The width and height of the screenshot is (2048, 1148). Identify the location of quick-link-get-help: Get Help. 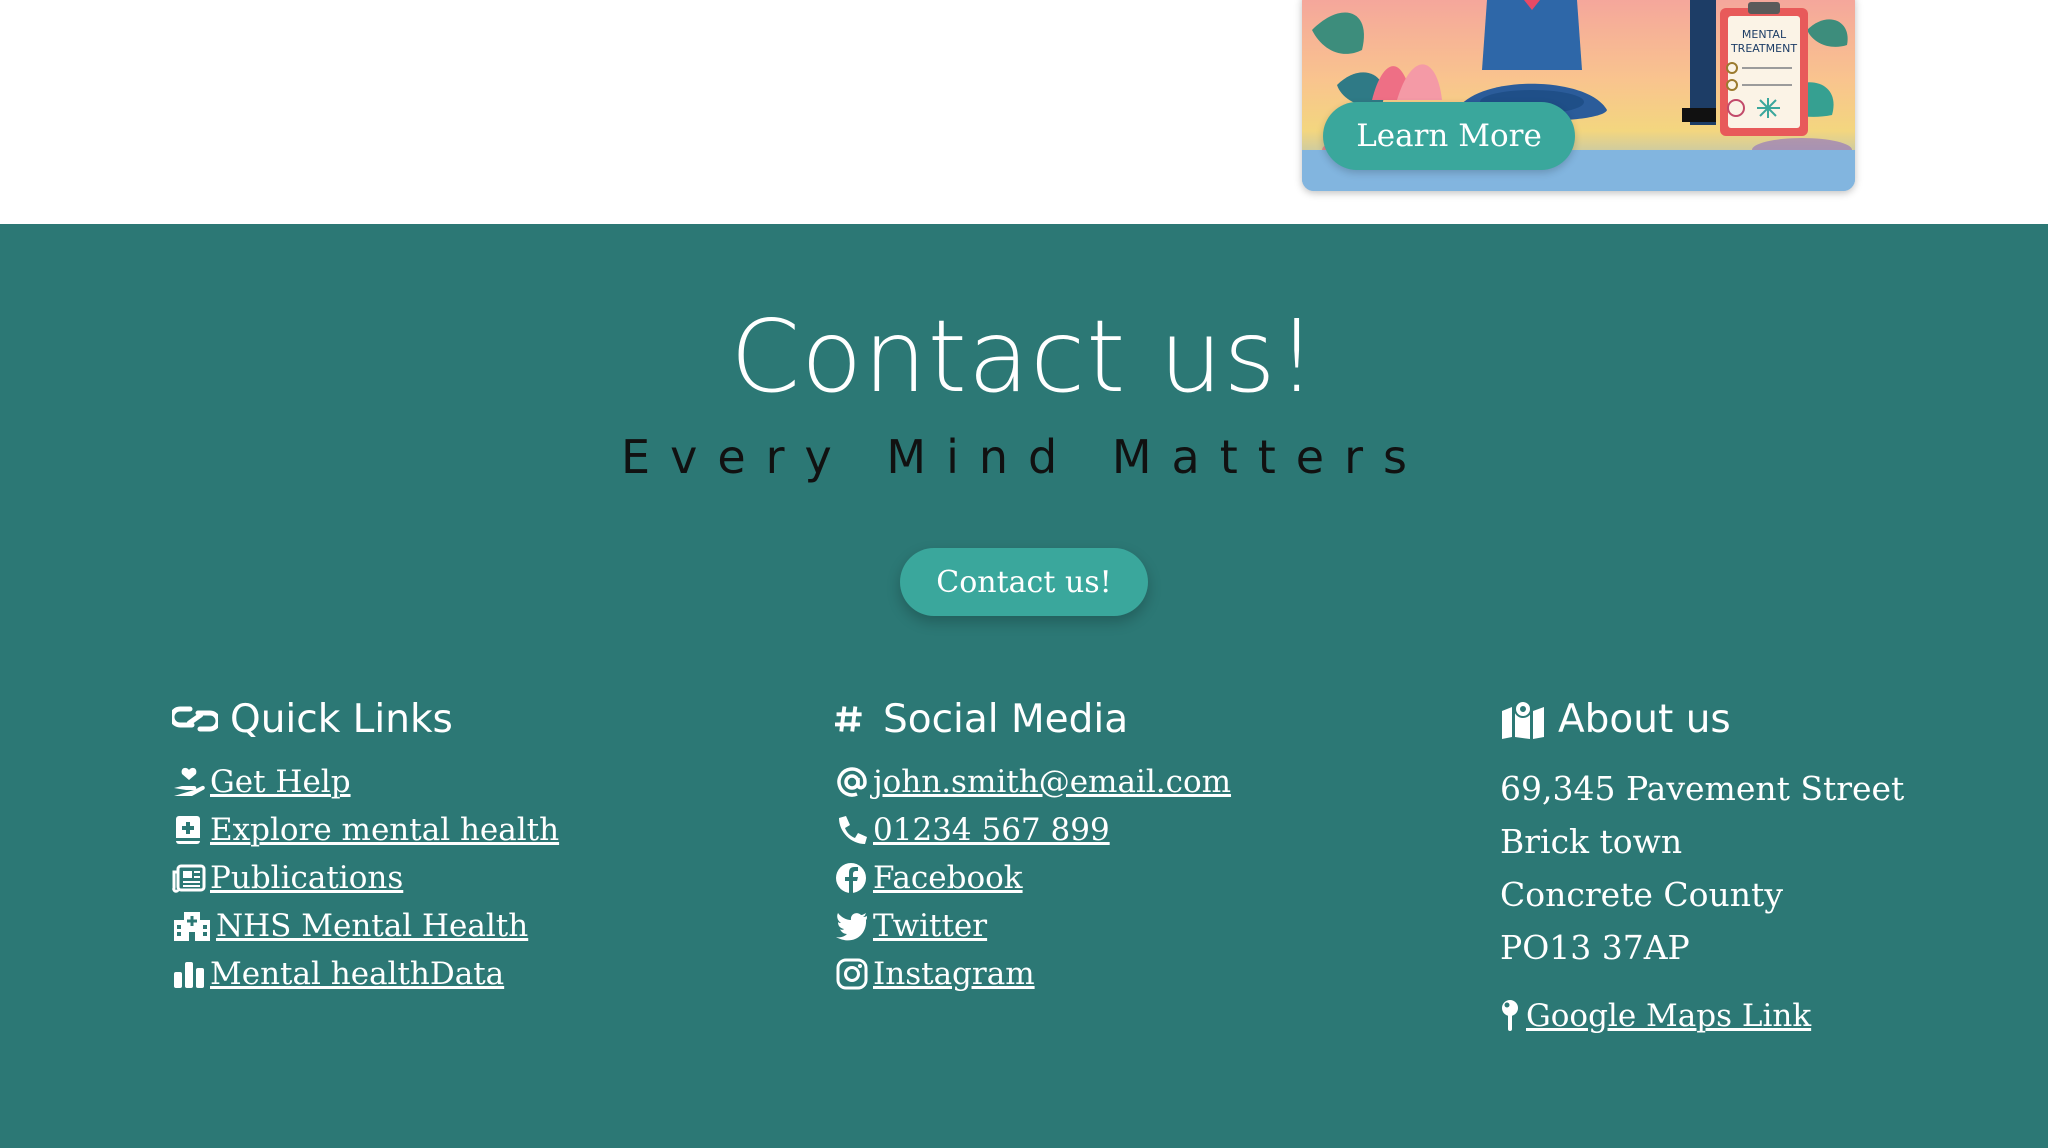
(365, 782).